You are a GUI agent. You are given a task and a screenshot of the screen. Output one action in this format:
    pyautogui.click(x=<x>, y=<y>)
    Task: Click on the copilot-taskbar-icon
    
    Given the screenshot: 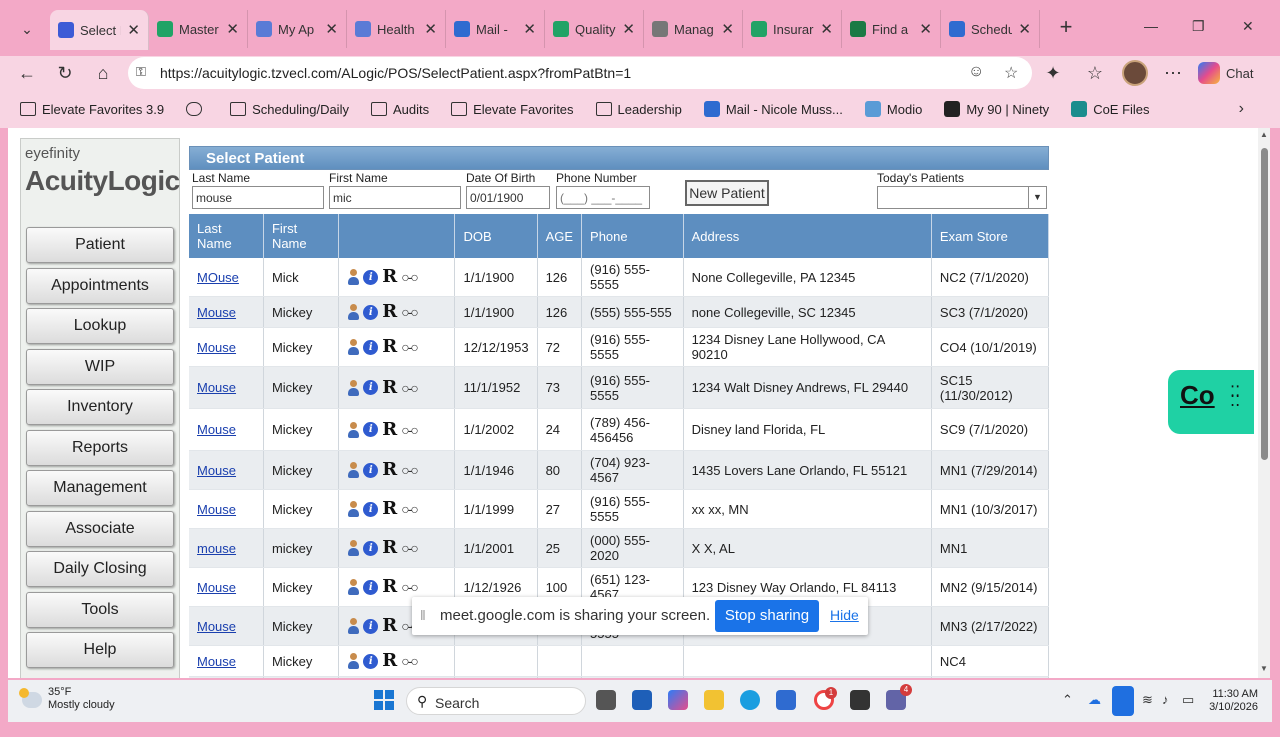 What is the action you would take?
    pyautogui.click(x=678, y=700)
    